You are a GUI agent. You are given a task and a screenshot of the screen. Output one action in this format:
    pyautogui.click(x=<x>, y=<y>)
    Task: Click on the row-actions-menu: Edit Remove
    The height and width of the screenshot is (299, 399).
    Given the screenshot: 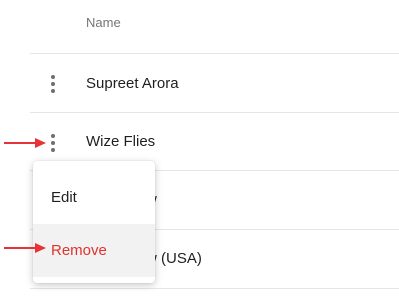 What is the action you would take?
    pyautogui.click(x=94, y=222)
    